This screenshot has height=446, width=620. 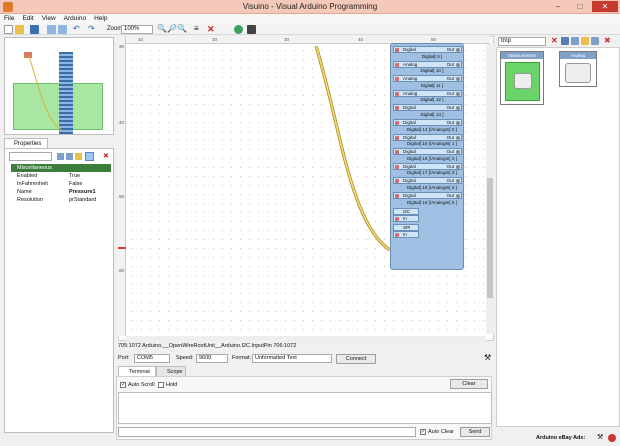 What do you see at coordinates (62, 29) in the screenshot?
I see `layout-grid-icon` at bounding box center [62, 29].